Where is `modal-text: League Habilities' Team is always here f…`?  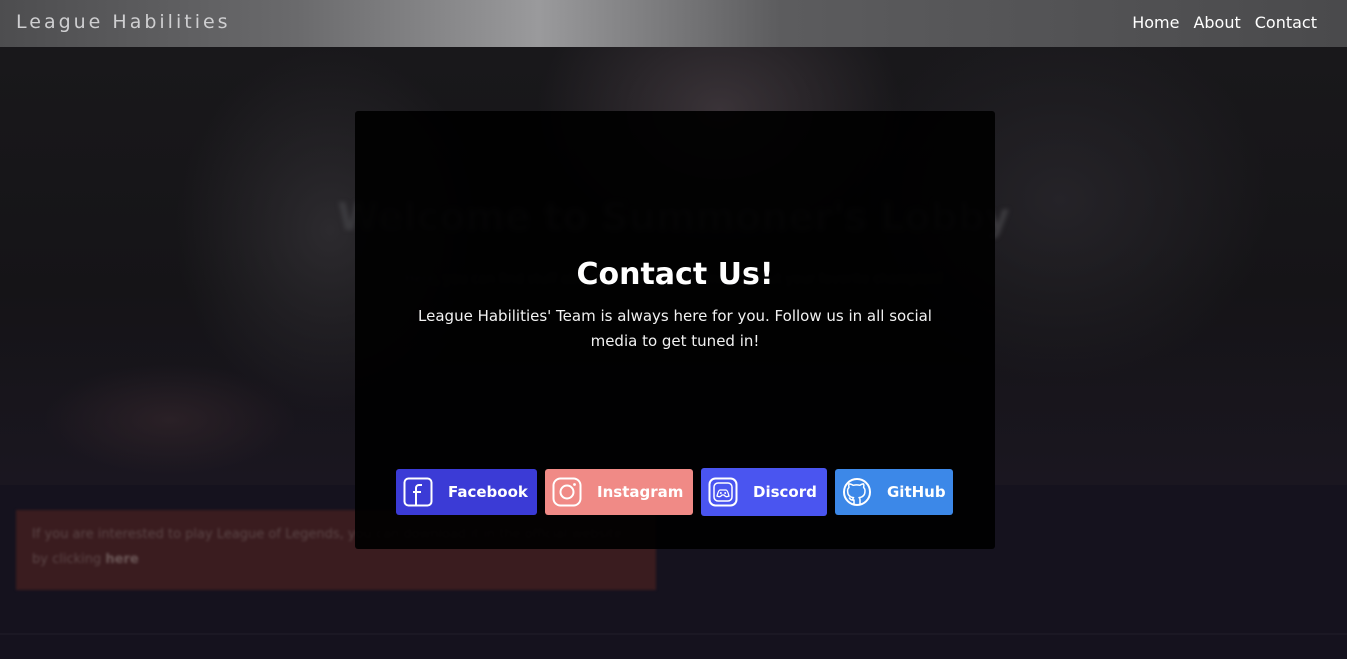
modal-text: League Habilities' Team is always here f… is located at coordinates (675, 328).